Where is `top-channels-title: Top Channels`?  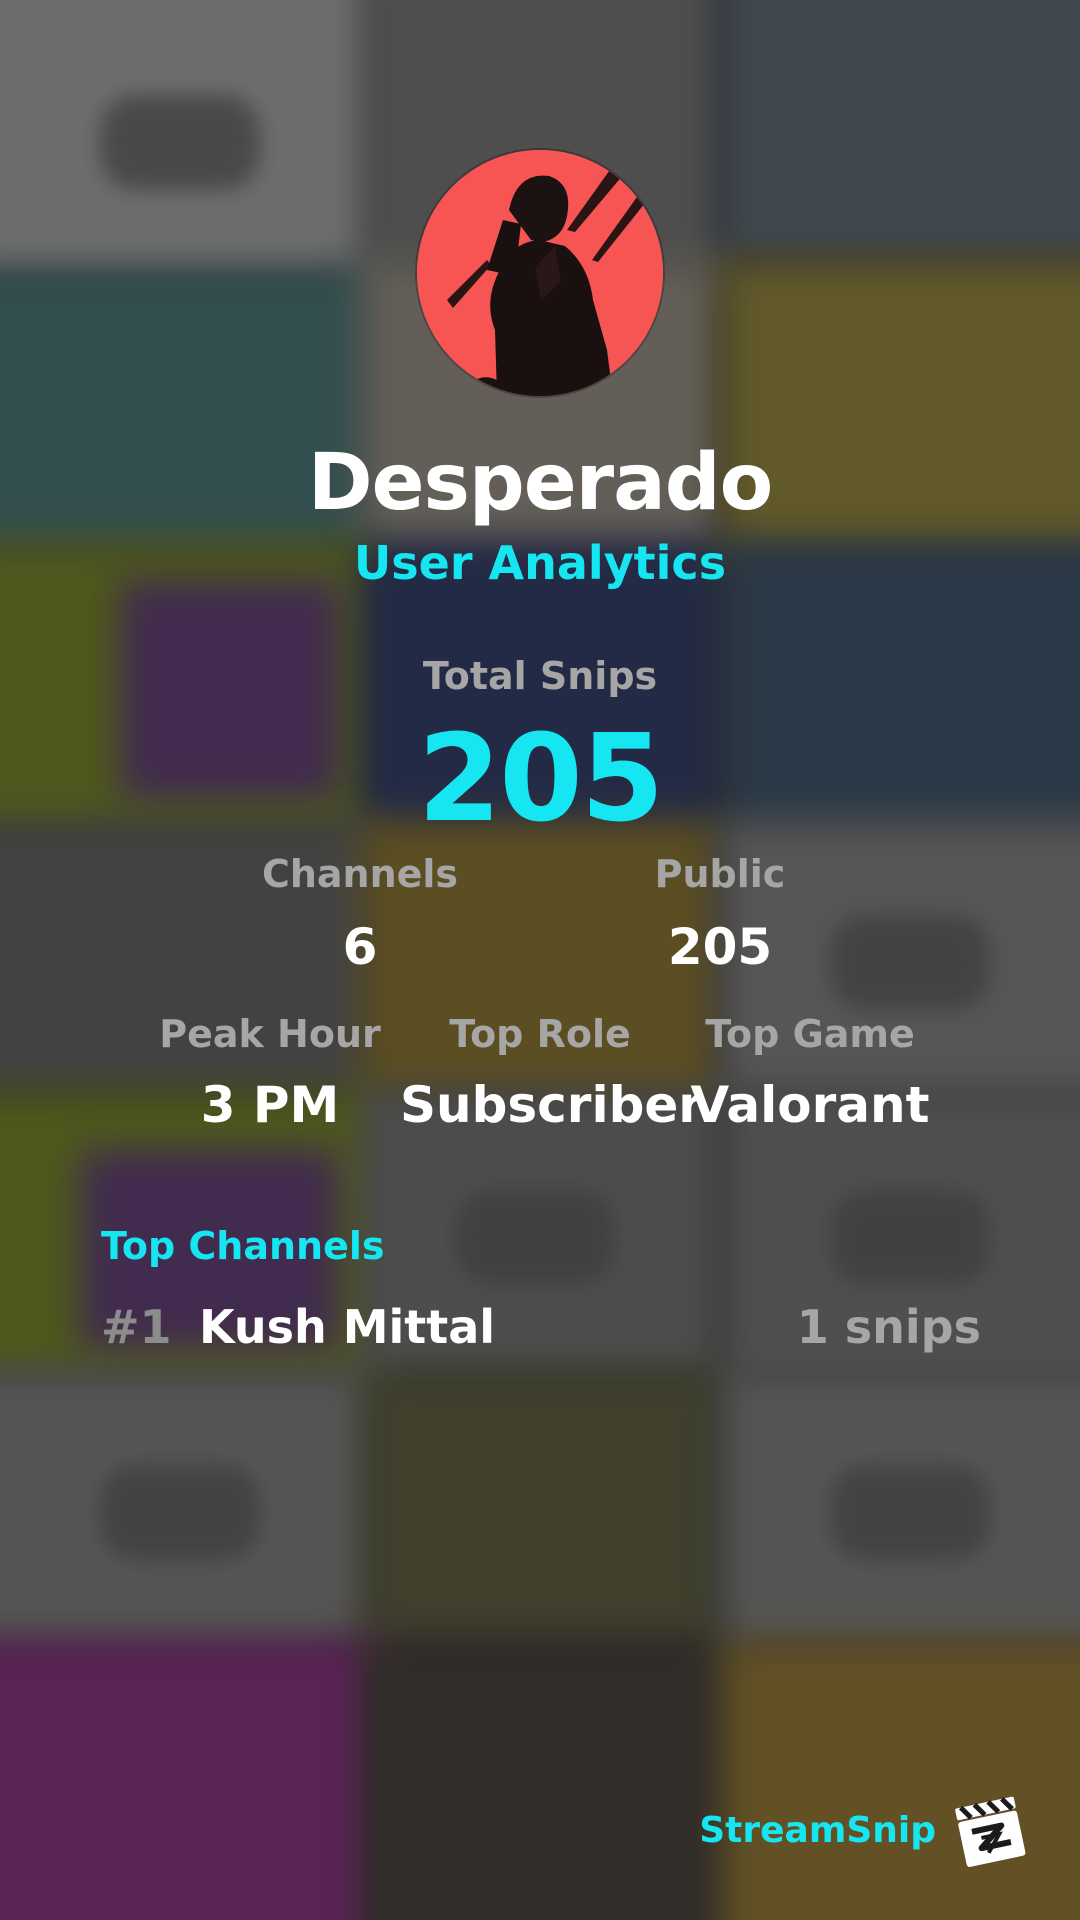 top-channels-title: Top Channels is located at coordinates (243, 1246).